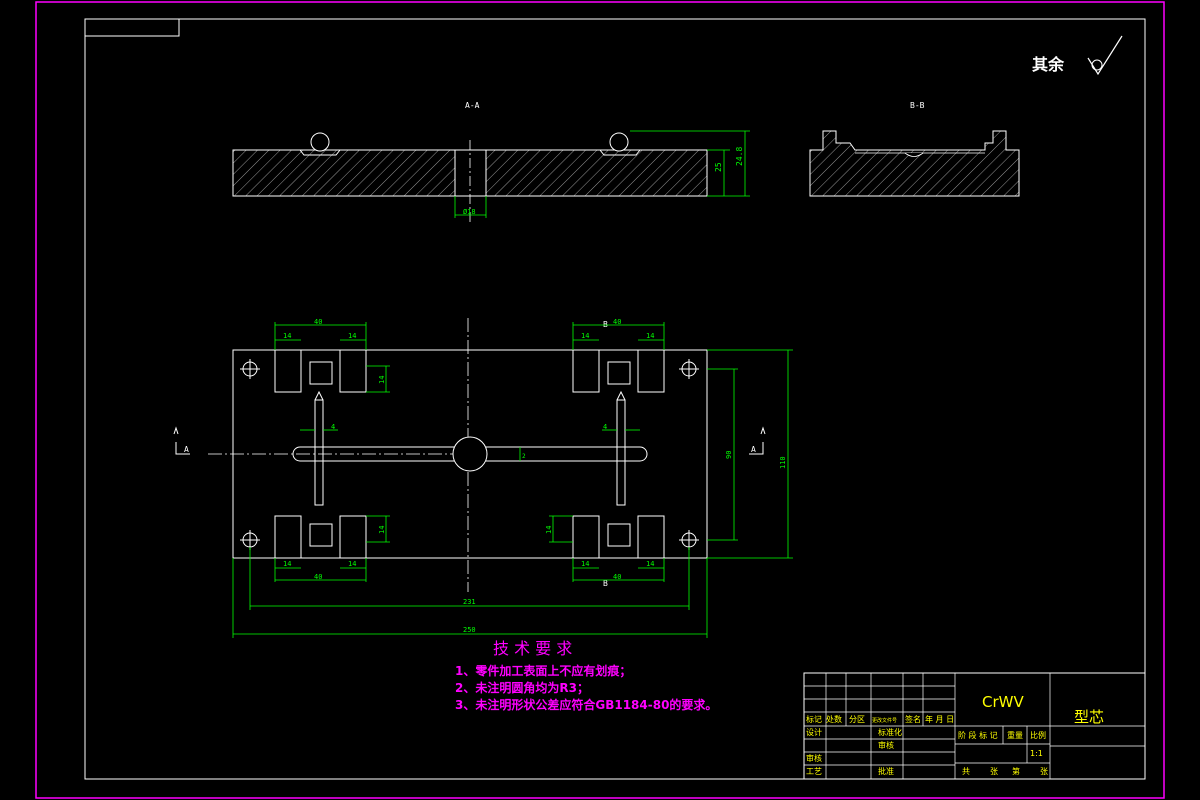  I want to click on dim-14-tr2: 14, so click(650, 336).